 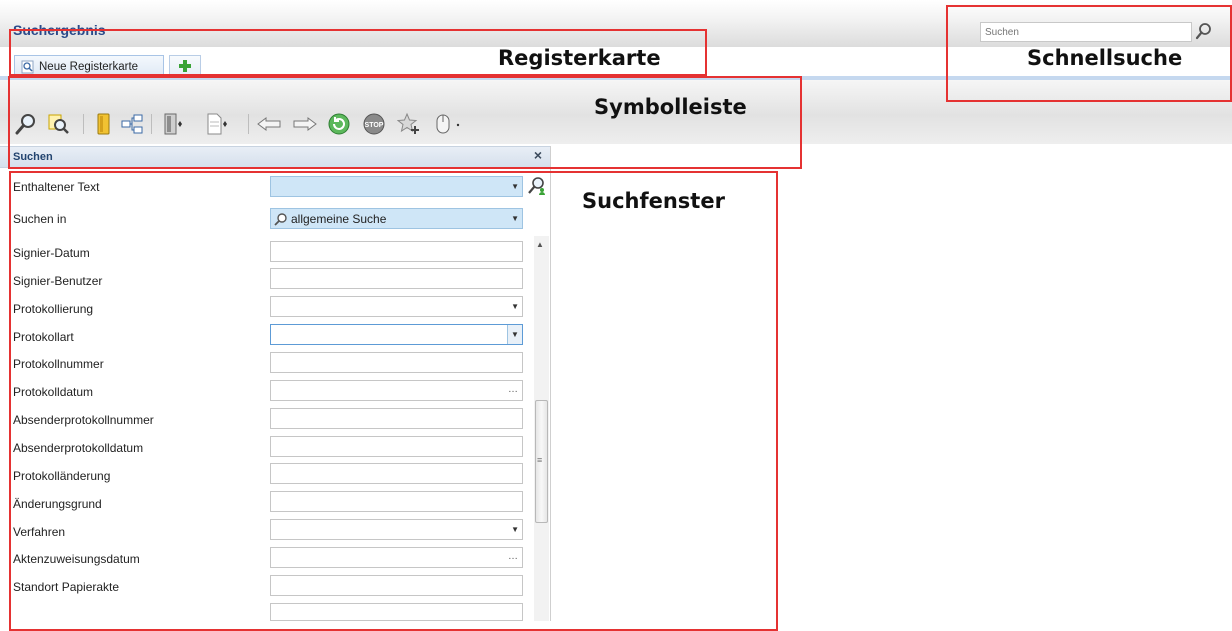 What do you see at coordinates (405, 122) in the screenshot?
I see `annotation-box-symbolleiste` at bounding box center [405, 122].